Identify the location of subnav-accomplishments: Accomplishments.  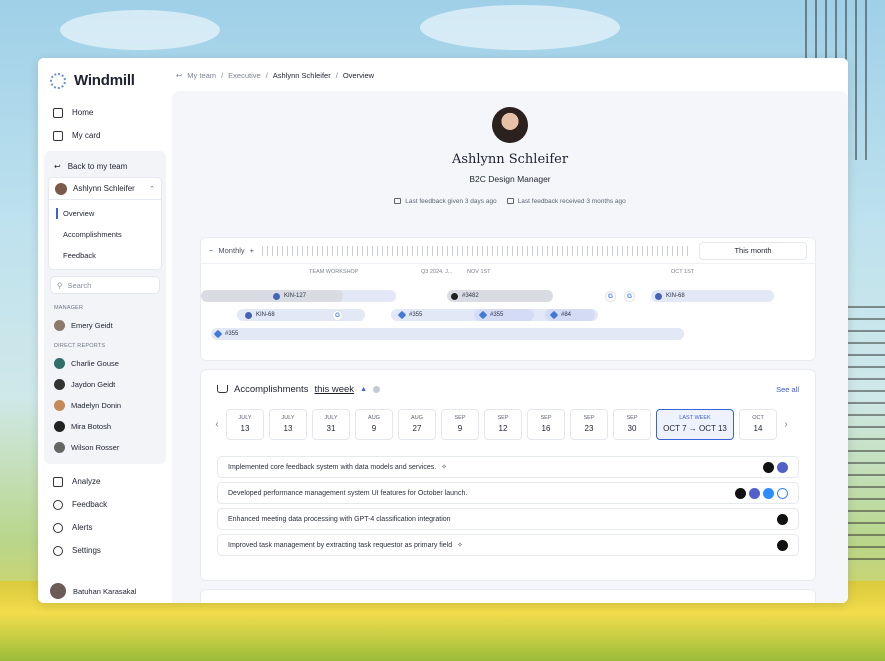
(105, 234).